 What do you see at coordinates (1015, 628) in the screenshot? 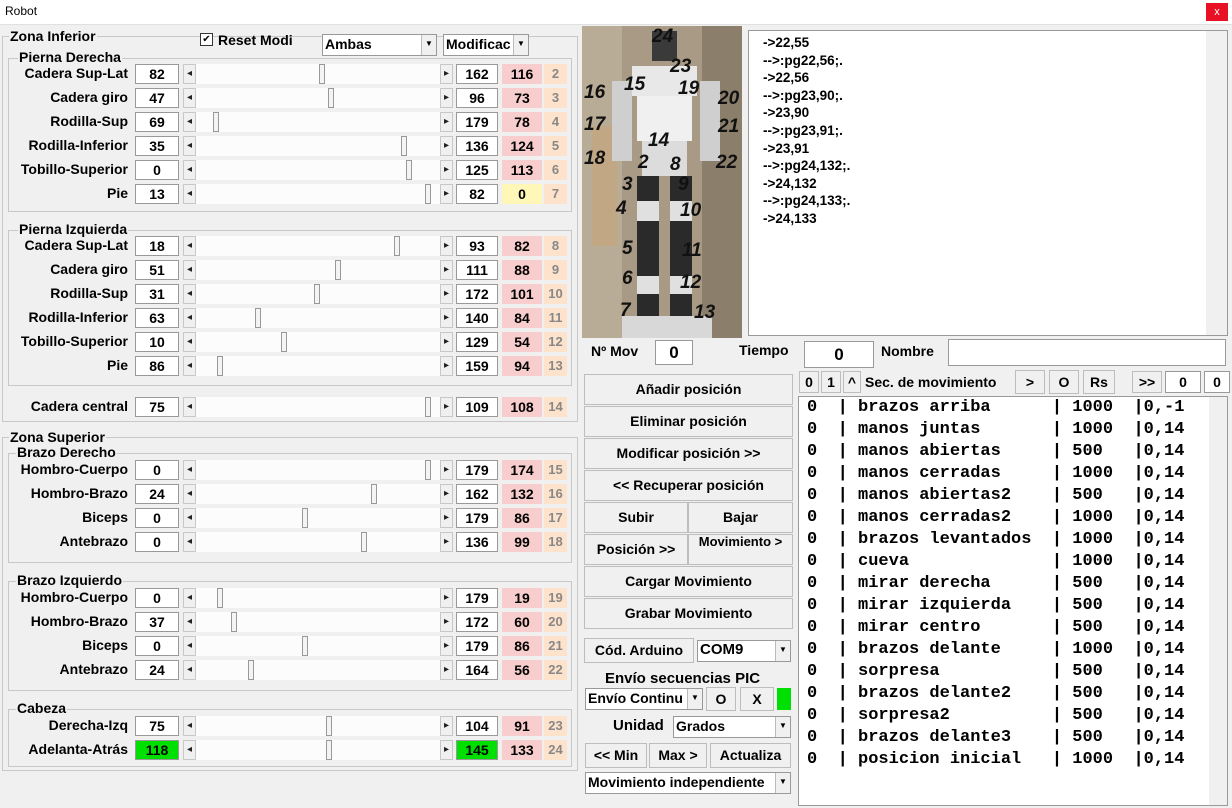
I see `list-item: 0 | mirar centro | 500 |0,14` at bounding box center [1015, 628].